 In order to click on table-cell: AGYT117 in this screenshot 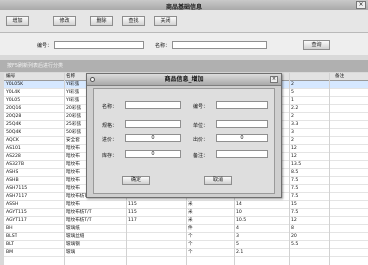, I will do `click(16, 220)`.